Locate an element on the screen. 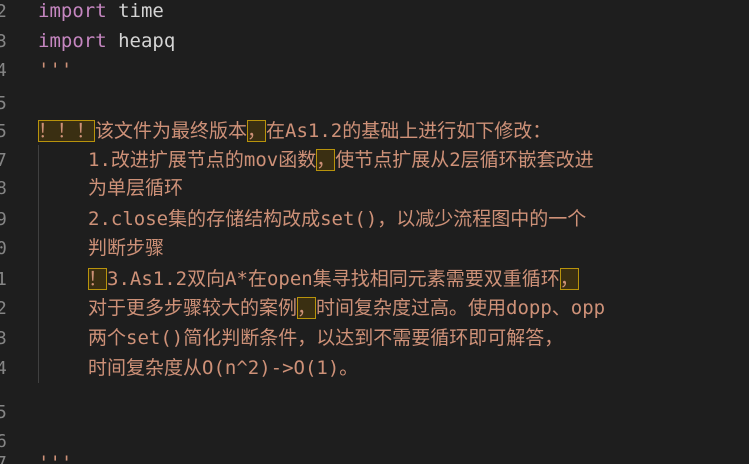 This screenshot has width=749, height=464. identifier-token: heapq is located at coordinates (141, 41).